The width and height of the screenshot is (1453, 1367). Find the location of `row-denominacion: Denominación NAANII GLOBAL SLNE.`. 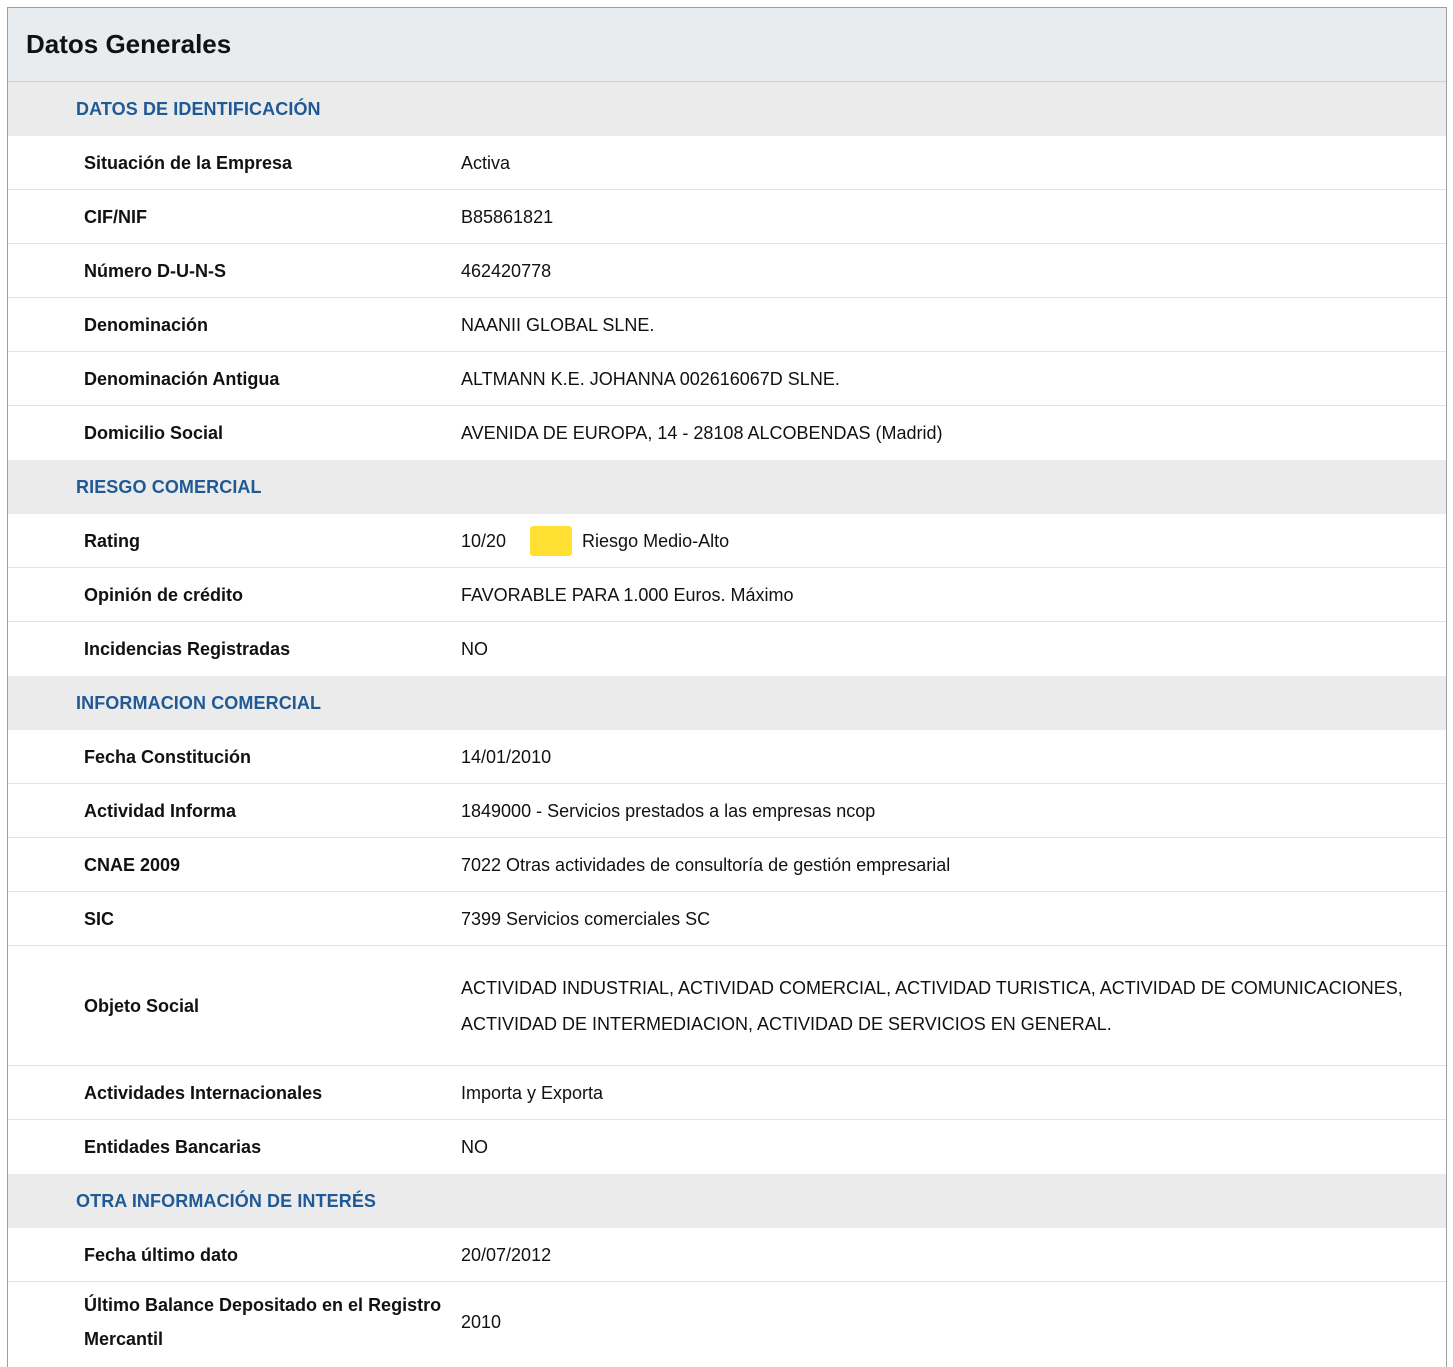

row-denominacion: Denominación NAANII GLOBAL SLNE. is located at coordinates (727, 325).